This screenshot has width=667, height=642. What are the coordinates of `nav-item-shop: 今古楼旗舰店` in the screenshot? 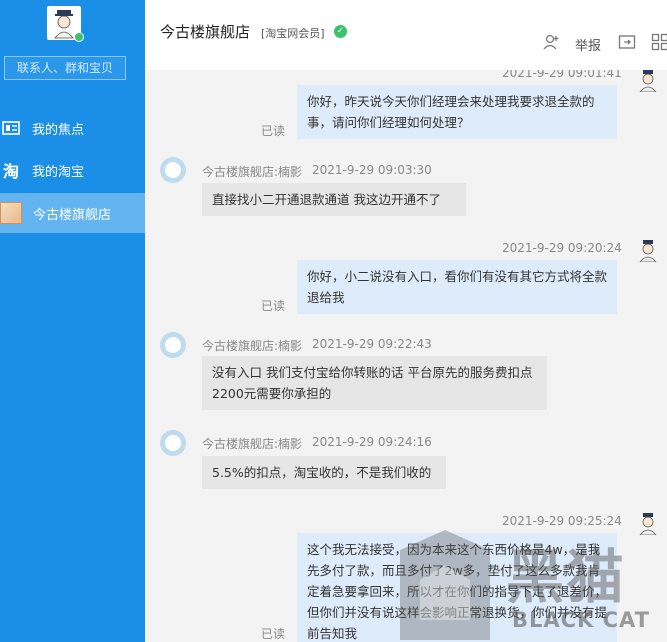 It's located at (72, 213).